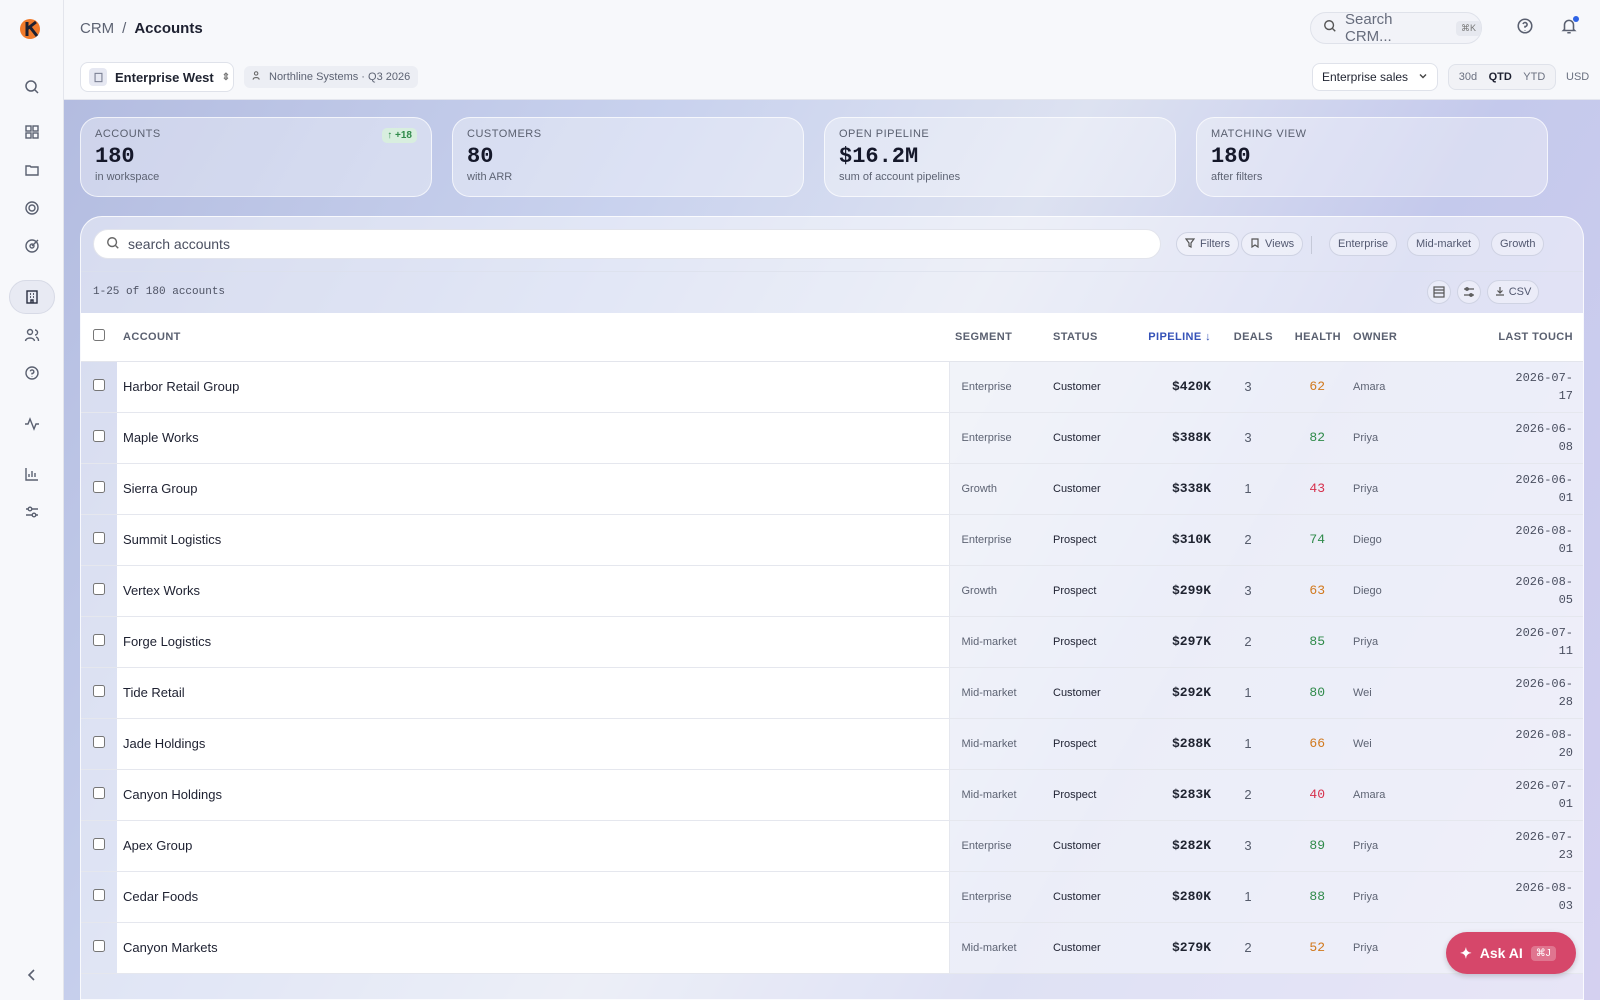  Describe the element at coordinates (1388, 489) in the screenshot. I see `owner-cell: Priya` at that location.